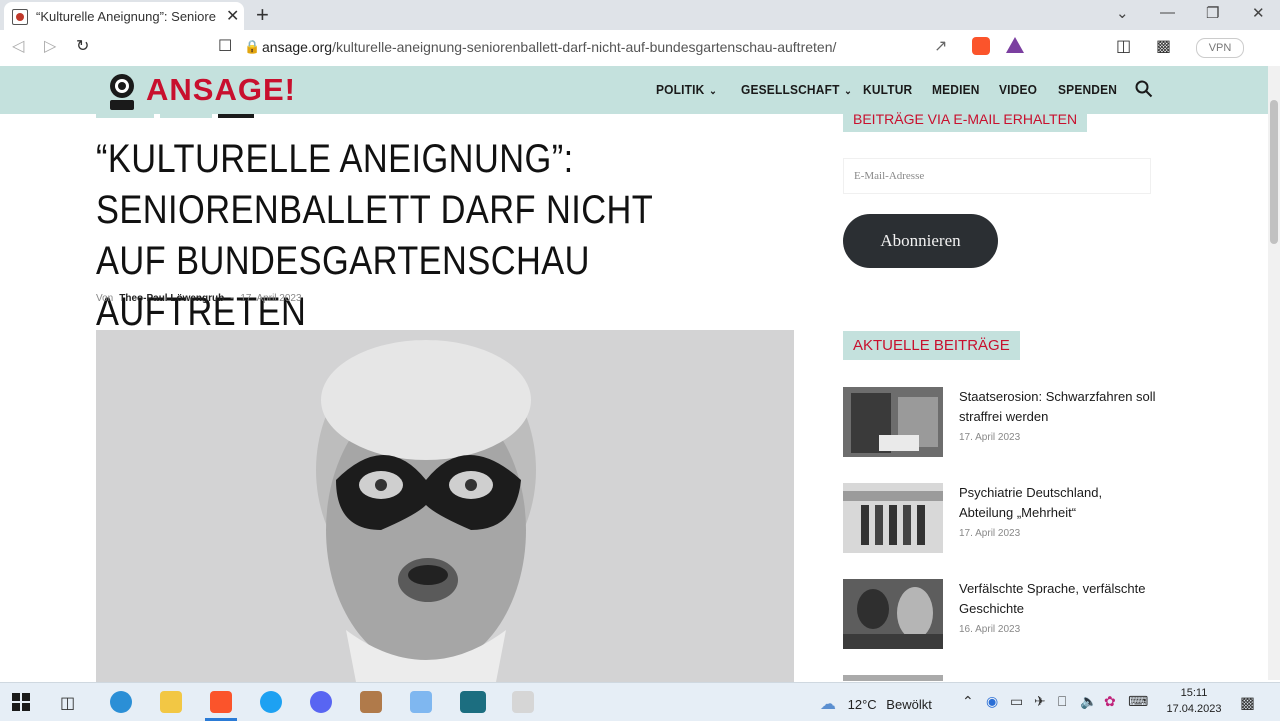 This screenshot has width=1280, height=721. I want to click on wallet-icon: ▩, so click(1163, 46).